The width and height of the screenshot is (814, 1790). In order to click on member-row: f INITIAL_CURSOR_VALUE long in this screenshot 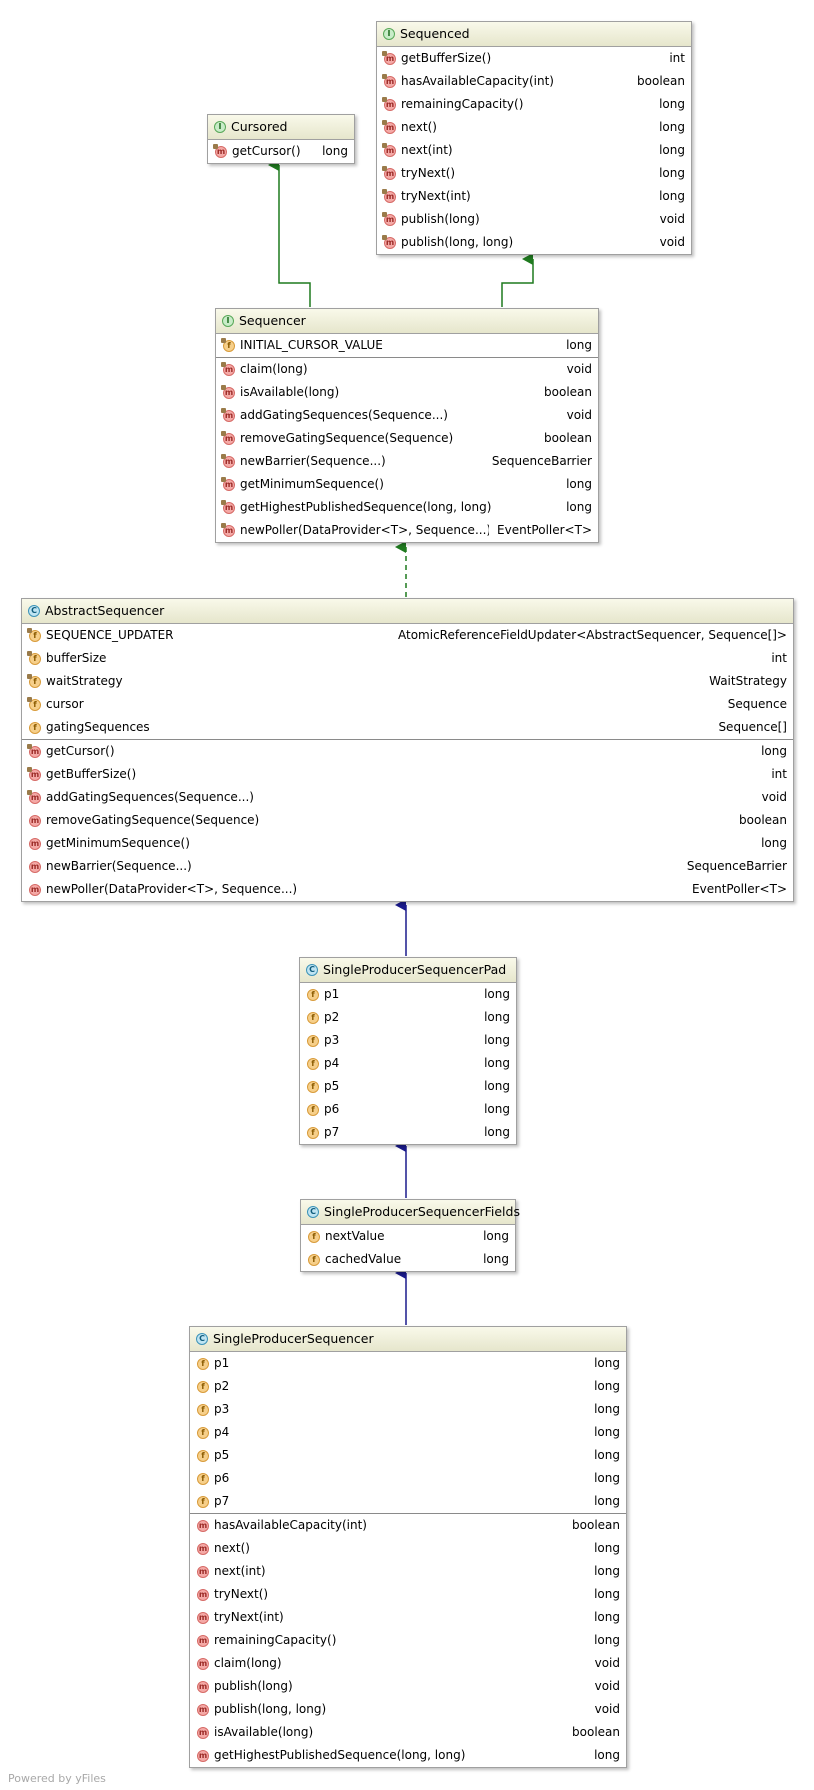, I will do `click(407, 345)`.